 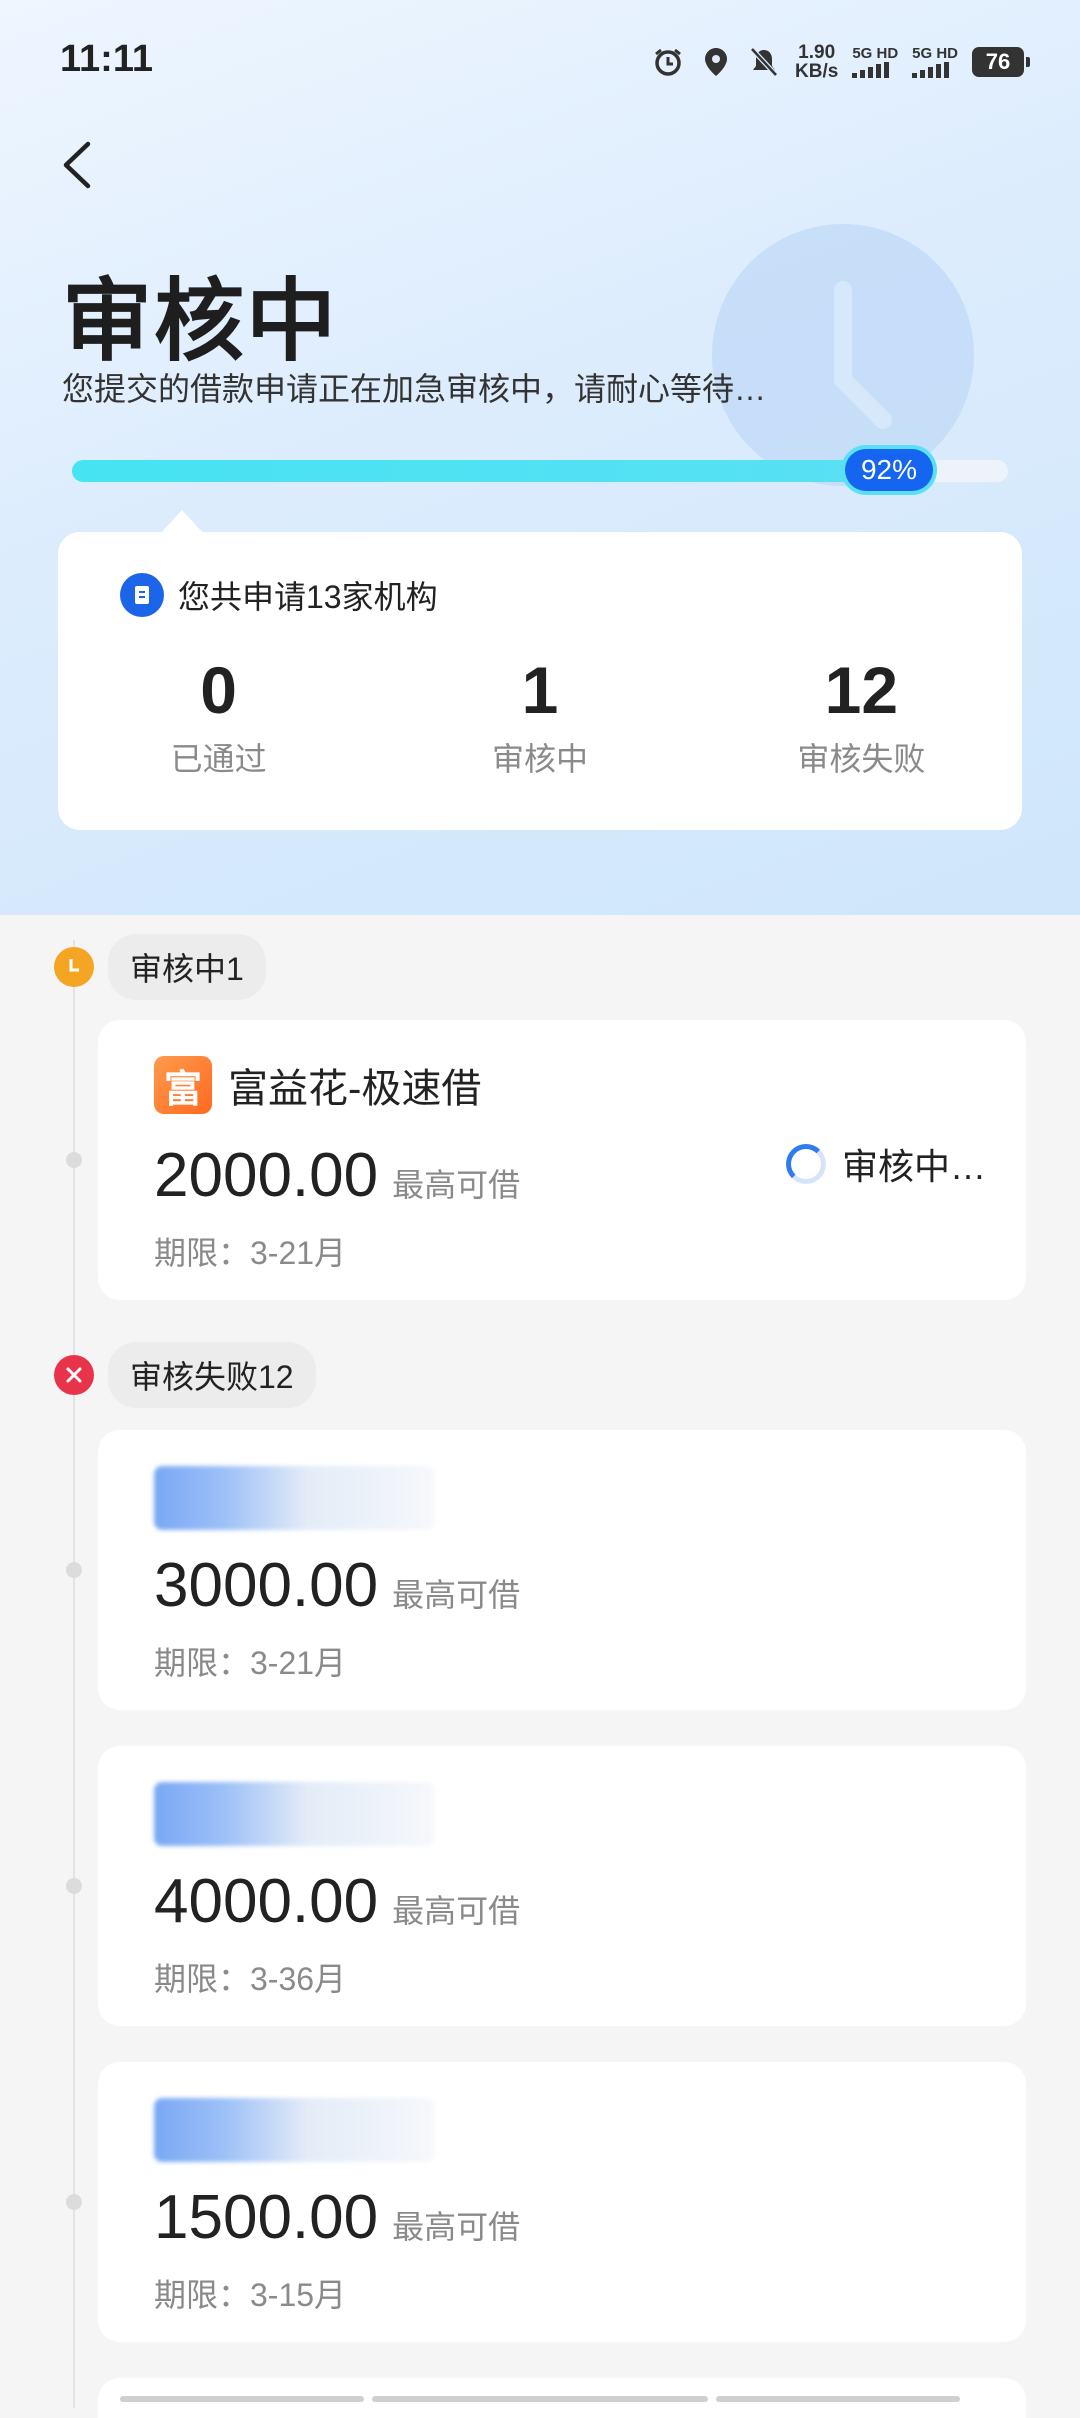 What do you see at coordinates (562, 2202) in the screenshot?
I see `loan-card-failed: 1500.00 最高可借 期限：3-15月` at bounding box center [562, 2202].